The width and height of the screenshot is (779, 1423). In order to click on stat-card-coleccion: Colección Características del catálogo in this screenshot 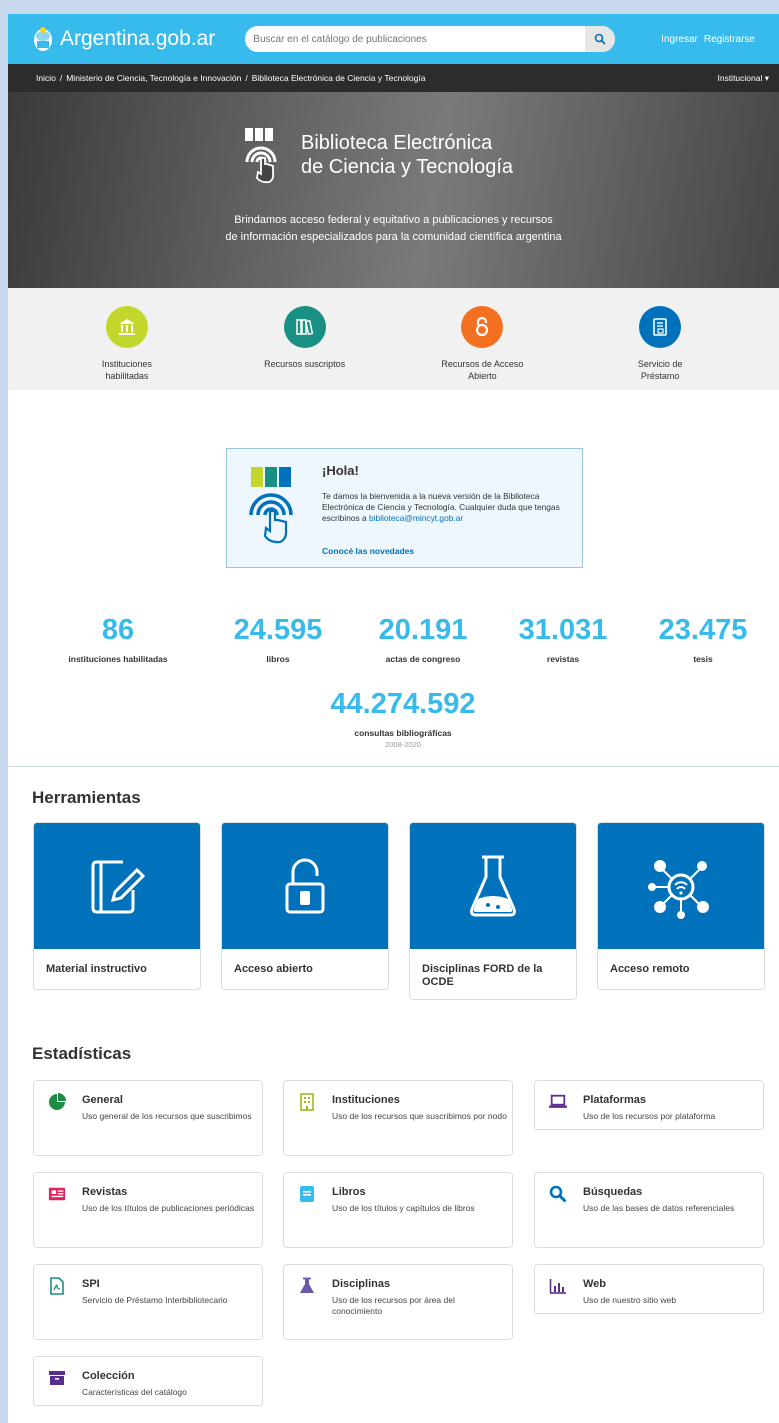, I will do `click(148, 1381)`.